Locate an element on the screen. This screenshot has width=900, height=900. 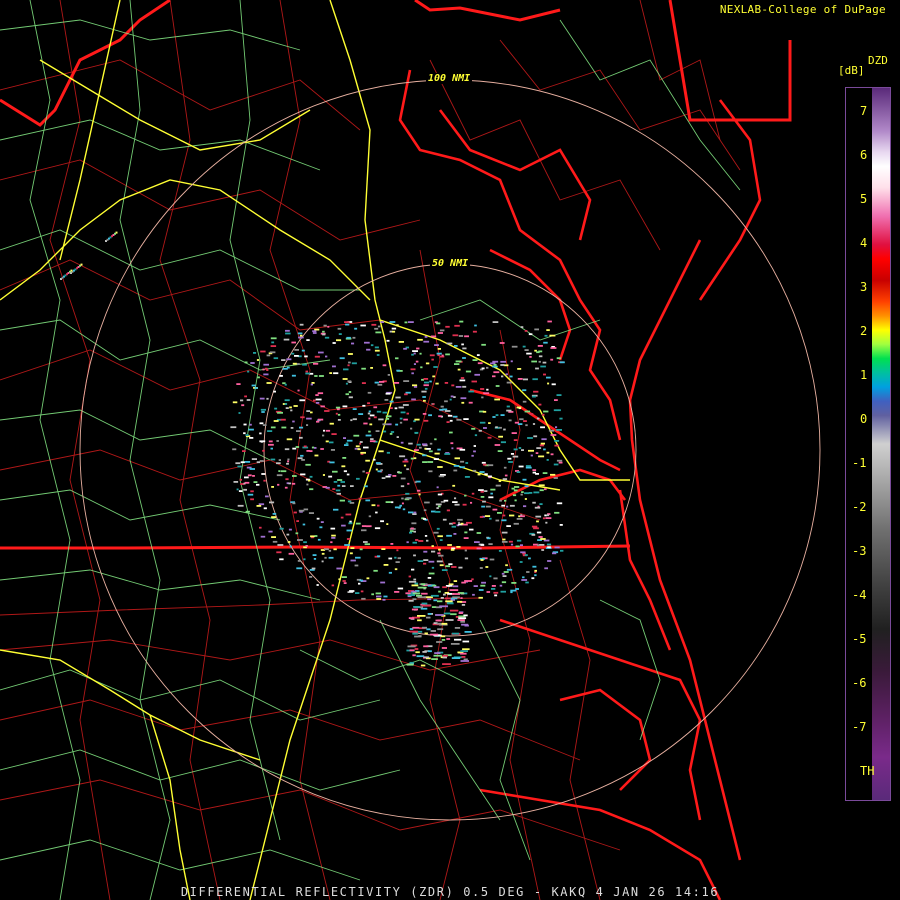
colorbar-tick: 5 is located at coordinates (864, 199).